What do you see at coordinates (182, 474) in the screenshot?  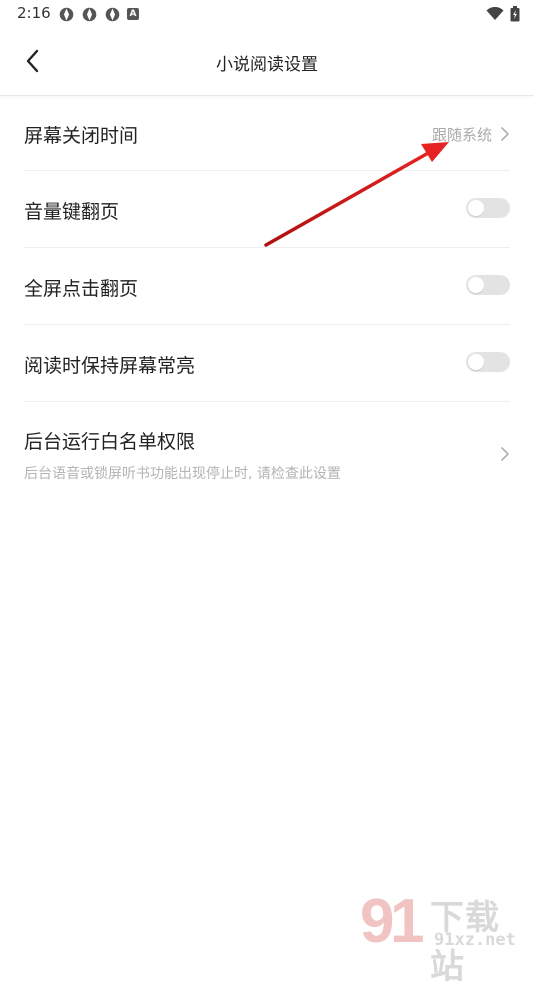 I see `setting-sublabel: 后台语音或锁屏听书功能出现停止时, 请检查此设置` at bounding box center [182, 474].